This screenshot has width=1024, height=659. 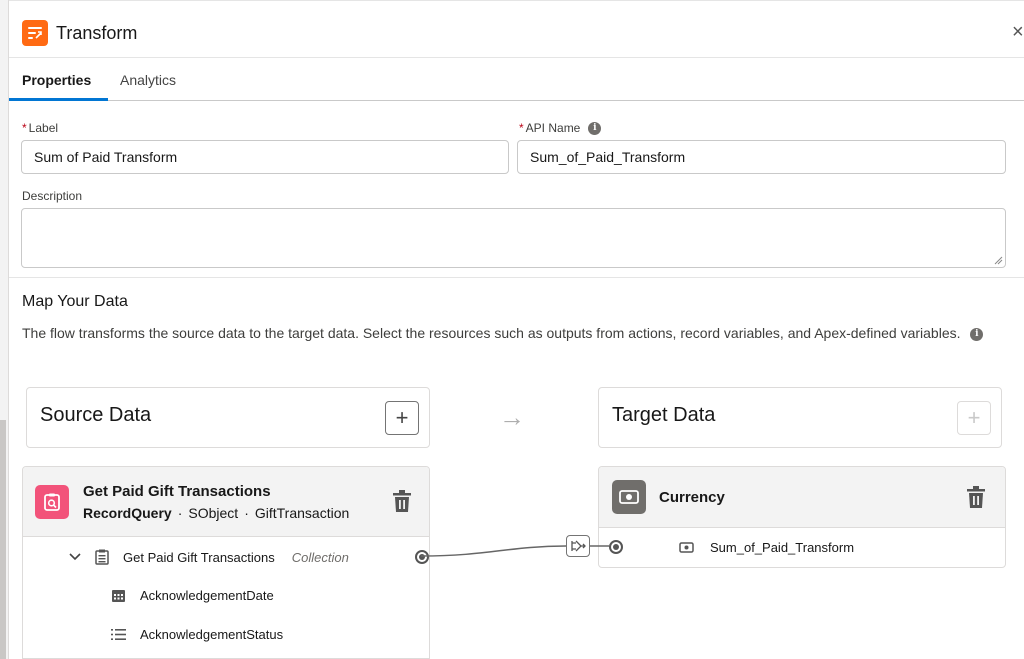 What do you see at coordinates (3, 539) in the screenshot?
I see `scroll-grip` at bounding box center [3, 539].